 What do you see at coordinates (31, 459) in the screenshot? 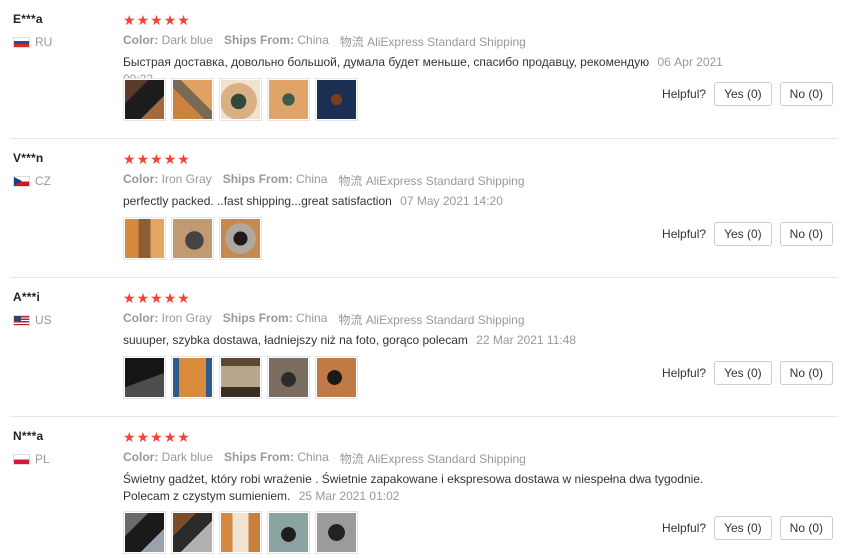
I see `reviewer-country: PL` at bounding box center [31, 459].